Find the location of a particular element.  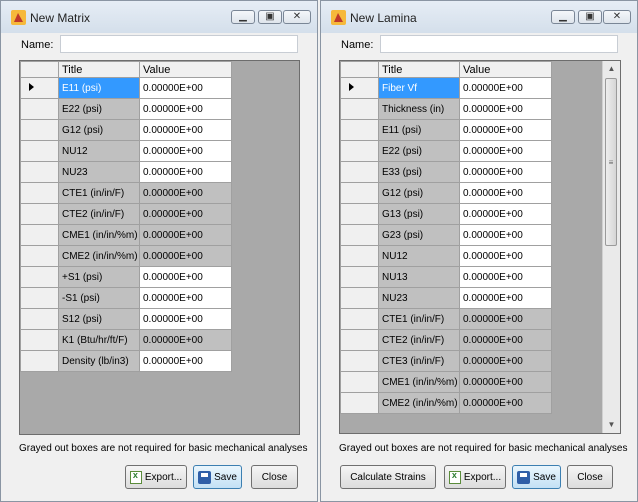

title-cell: S12 (psi) is located at coordinates (99, 319).